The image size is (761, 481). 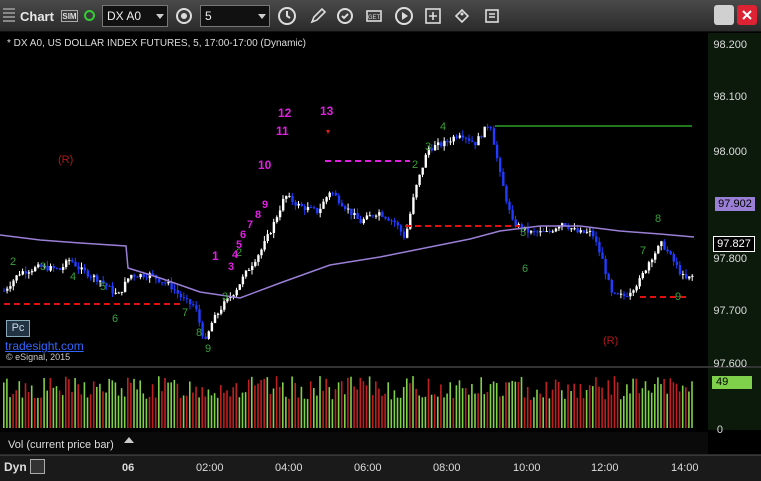 What do you see at coordinates (287, 16) in the screenshot?
I see `clock-icon` at bounding box center [287, 16].